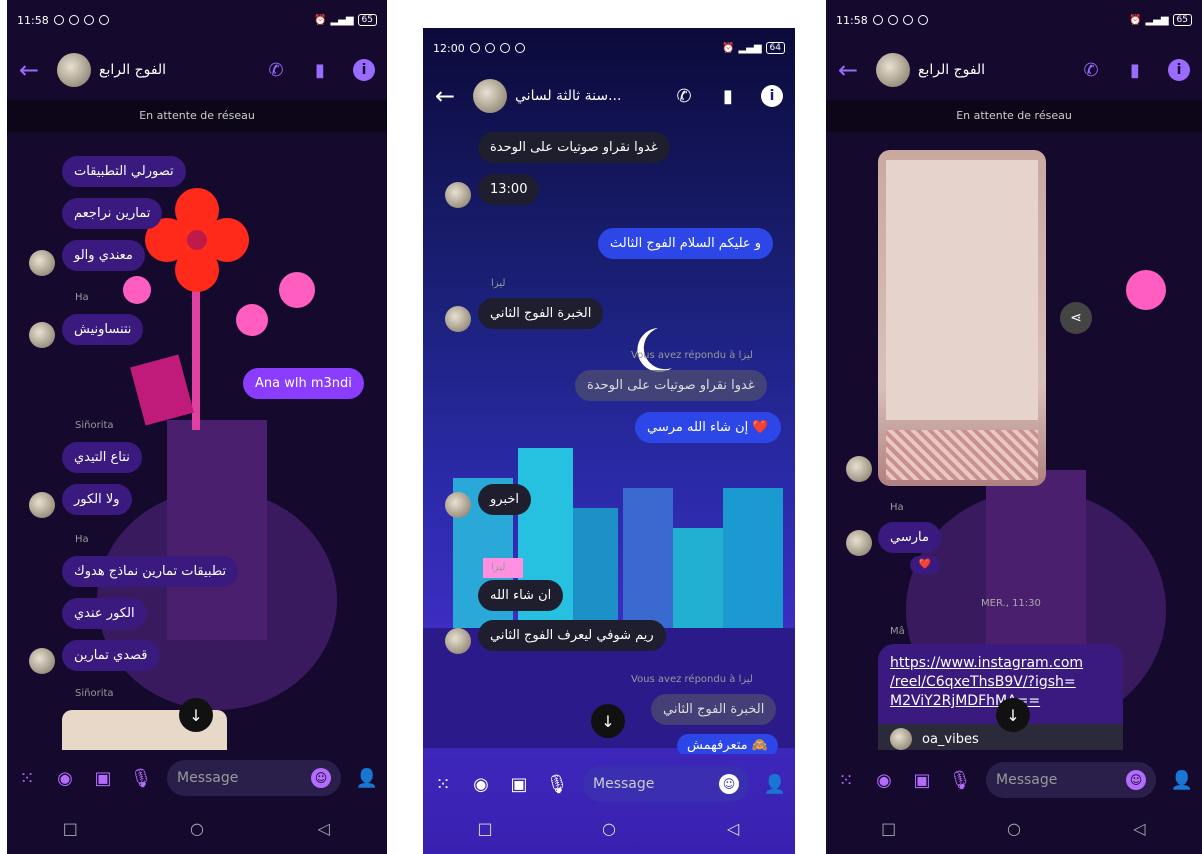  Describe the element at coordinates (962, 318) in the screenshot. I see `photo-attachment` at that location.